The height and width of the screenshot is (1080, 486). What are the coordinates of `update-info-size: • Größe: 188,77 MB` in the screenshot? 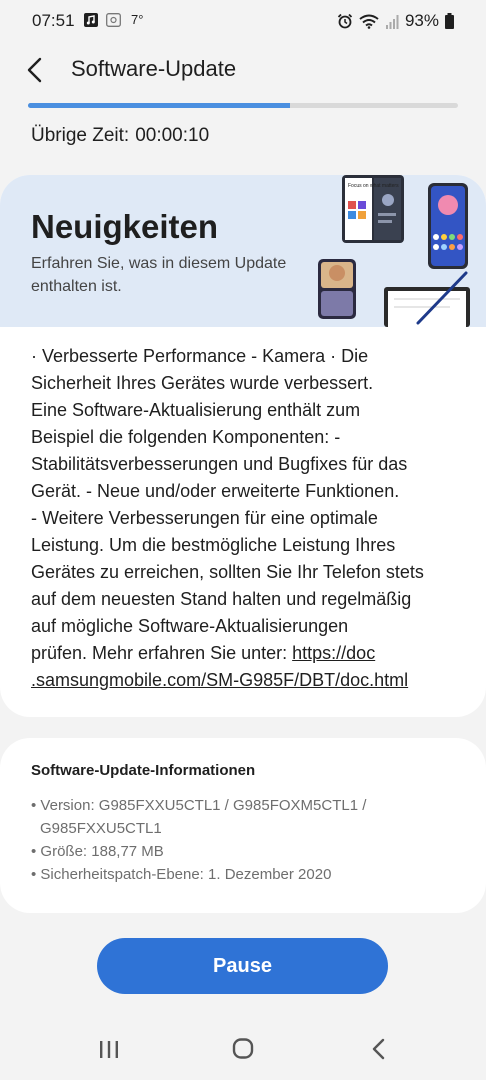 It's located at (97, 851).